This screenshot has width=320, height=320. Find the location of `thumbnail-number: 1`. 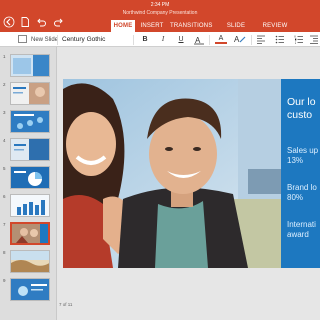

thumbnail-number: 1 is located at coordinates (4, 56).